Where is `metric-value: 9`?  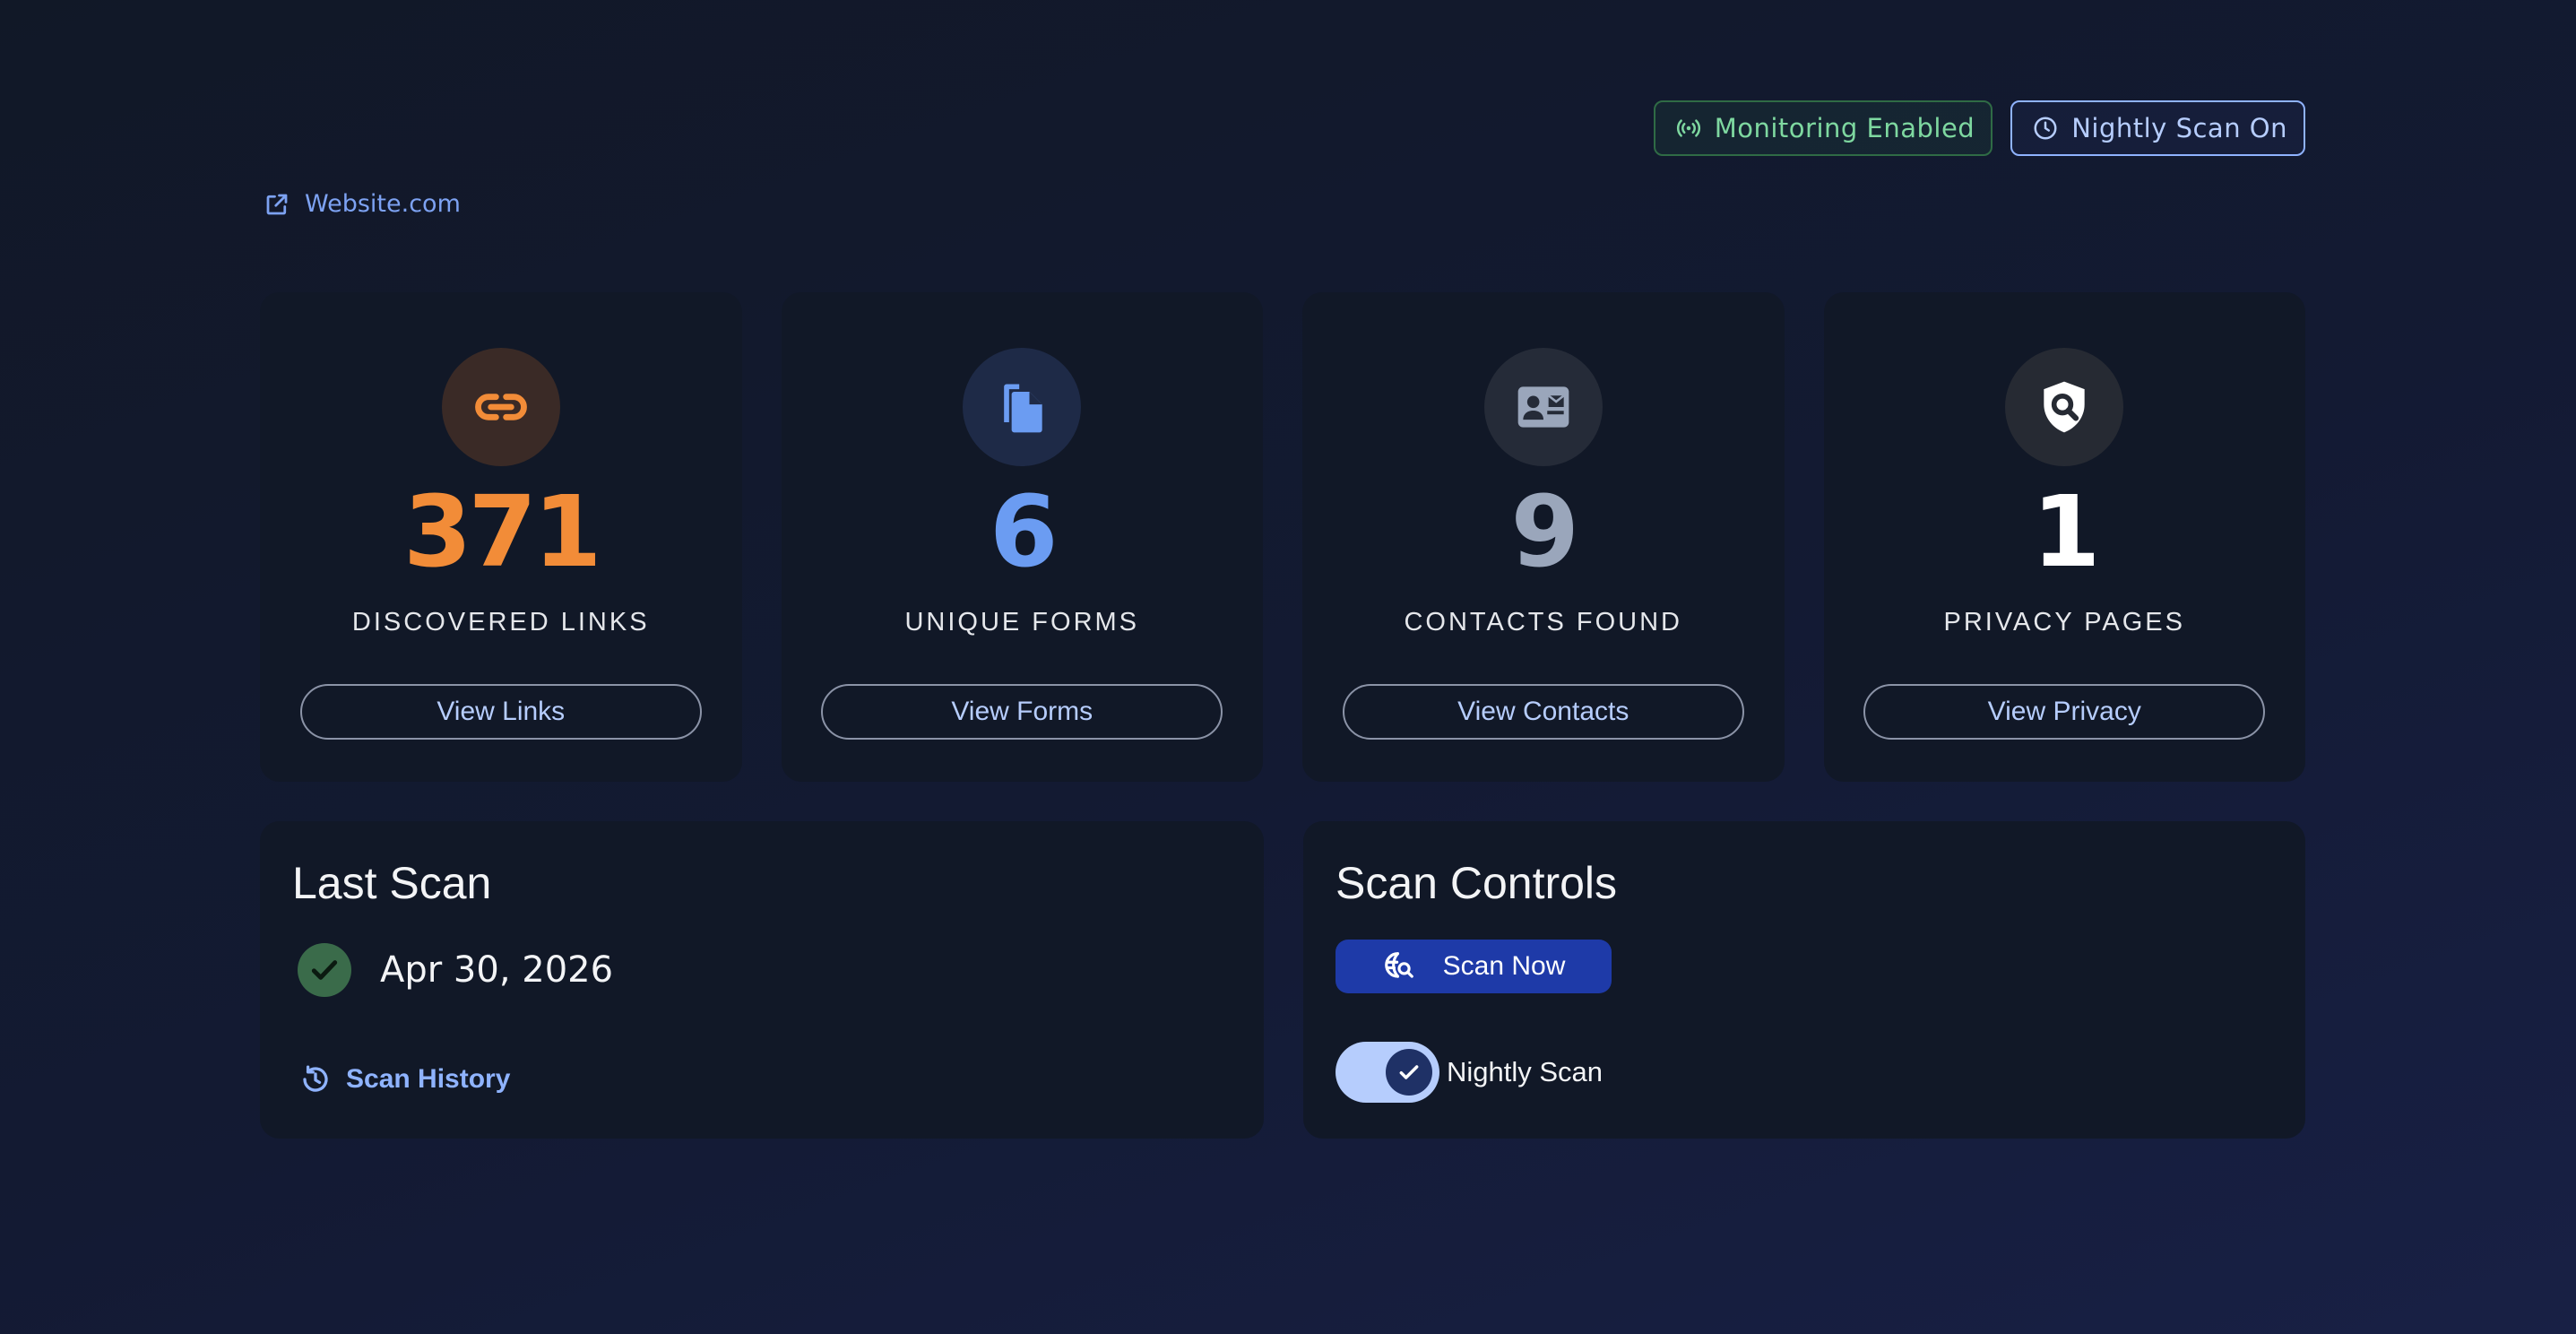
metric-value: 9 is located at coordinates (1544, 531).